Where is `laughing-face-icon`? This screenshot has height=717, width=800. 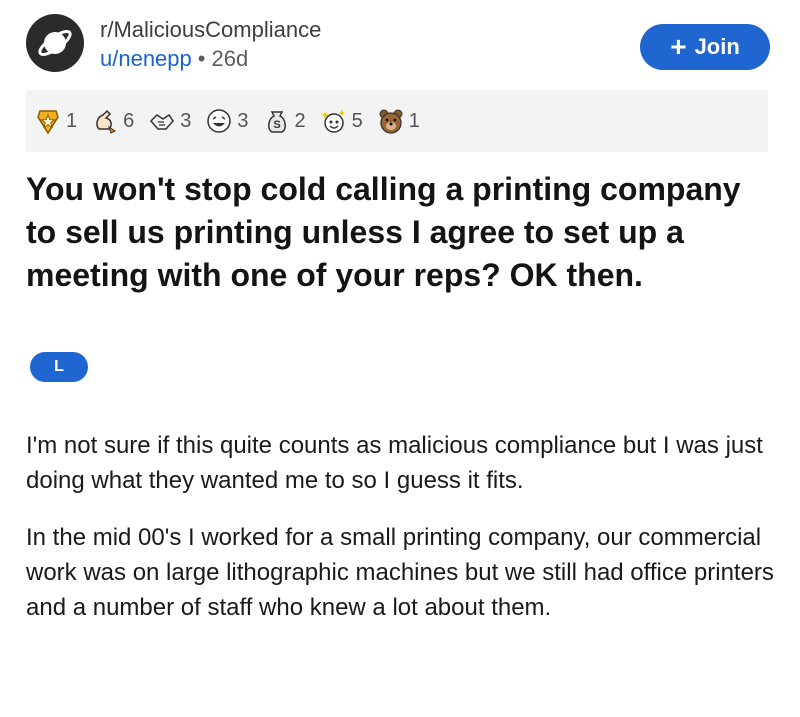 laughing-face-icon is located at coordinates (219, 121).